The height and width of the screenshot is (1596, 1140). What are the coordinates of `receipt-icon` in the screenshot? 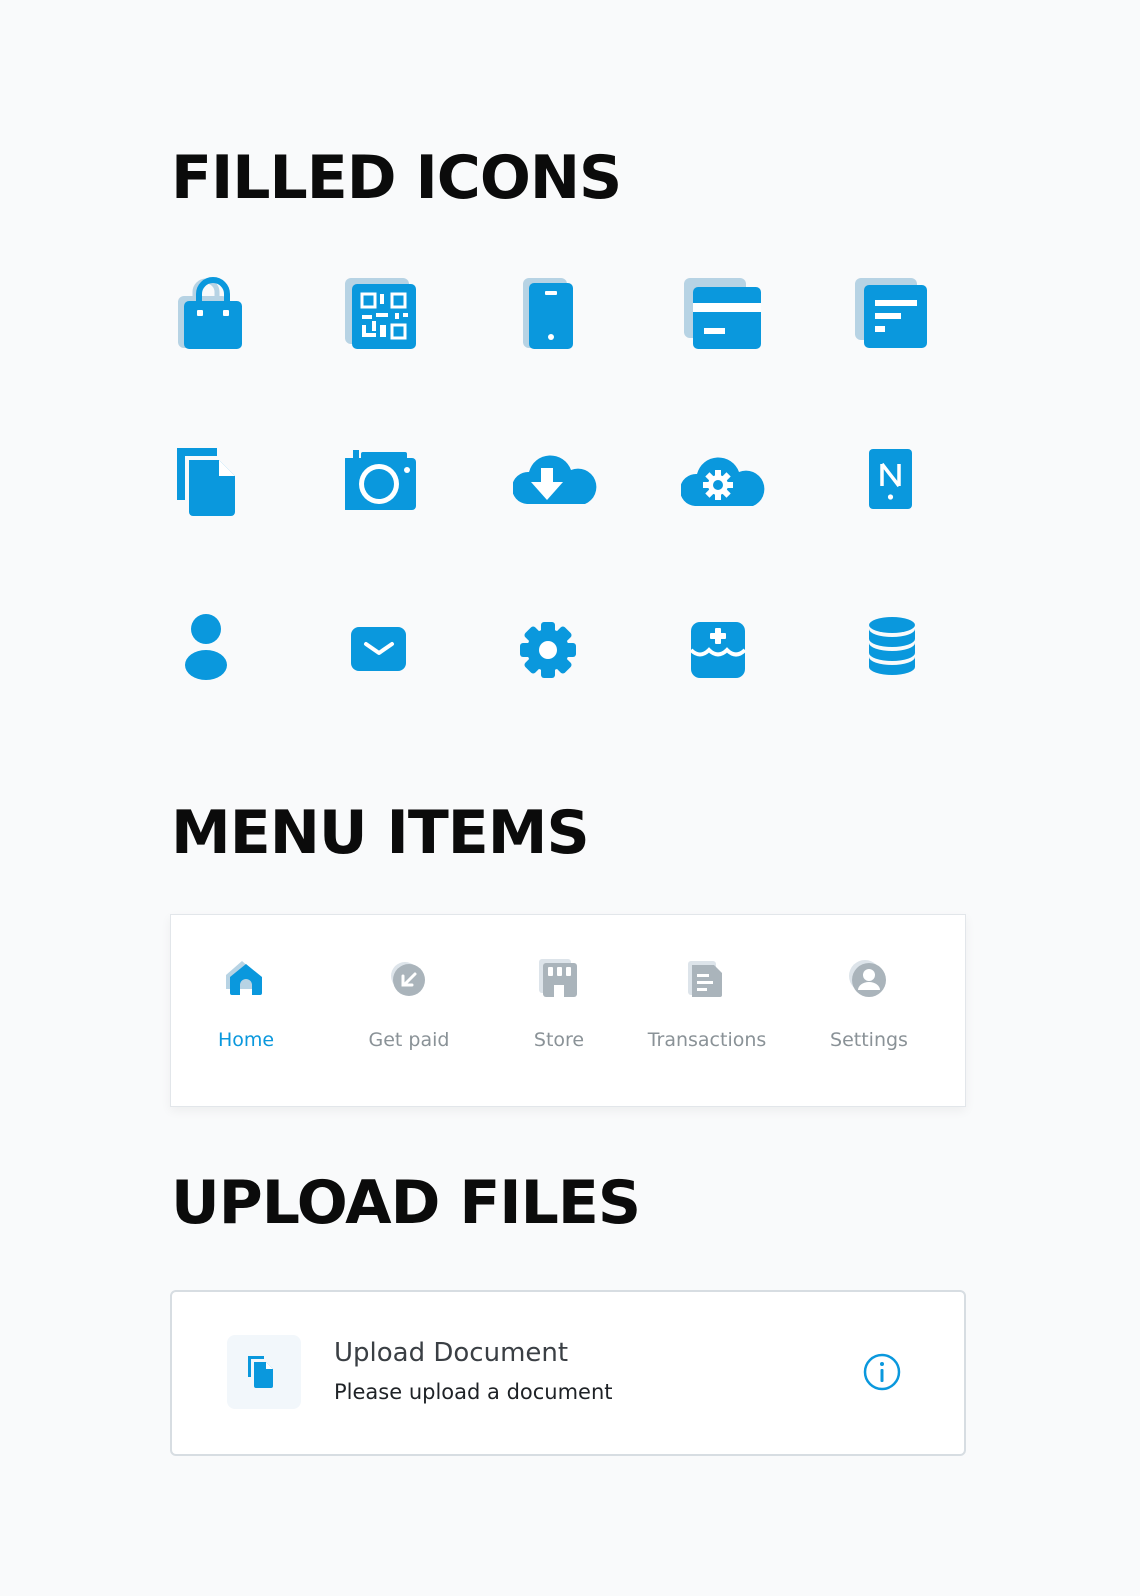 It's located at (901, 320).